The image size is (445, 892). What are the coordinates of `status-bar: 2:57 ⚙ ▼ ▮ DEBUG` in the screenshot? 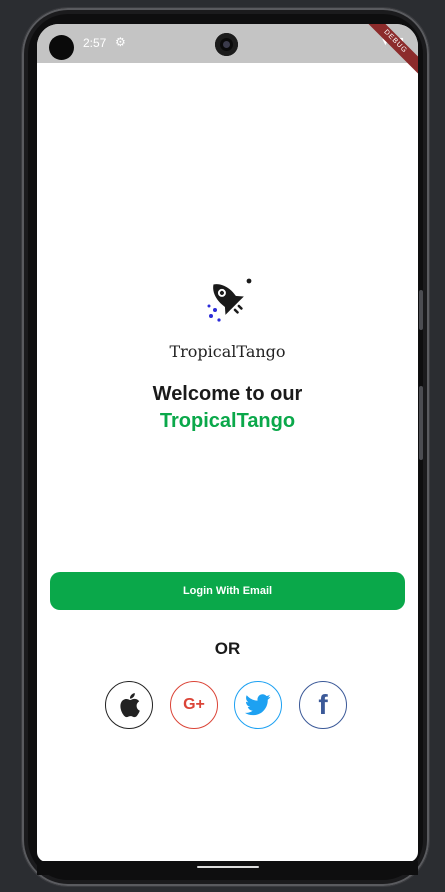 It's located at (227, 51).